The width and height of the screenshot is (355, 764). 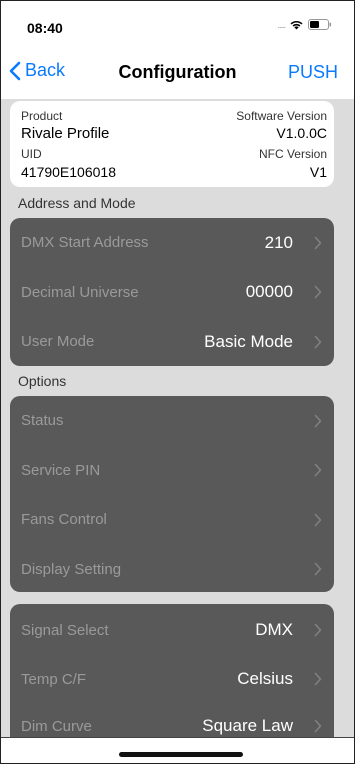 I want to click on uid-label: UID, so click(x=31, y=154).